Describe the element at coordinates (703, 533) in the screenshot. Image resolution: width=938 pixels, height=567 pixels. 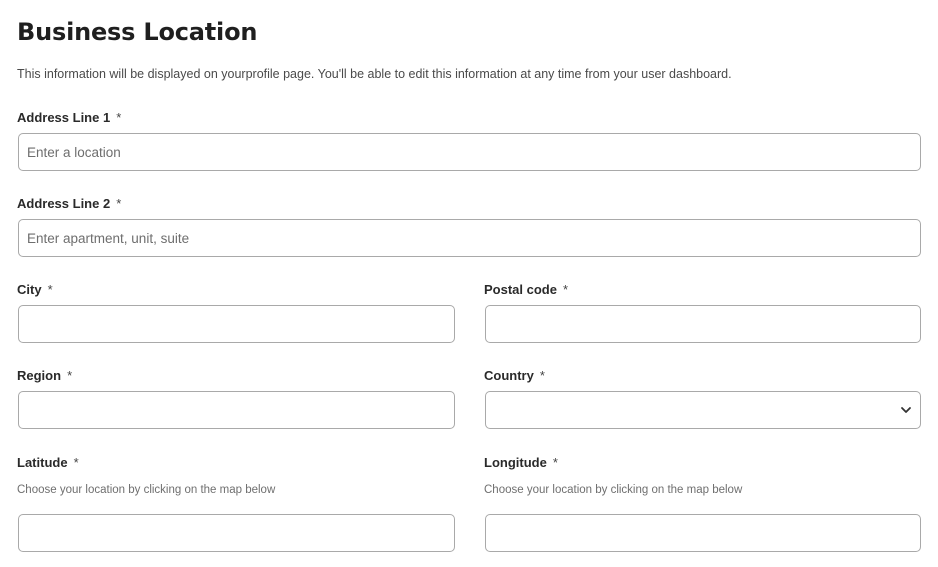
I see `longitude-input` at that location.